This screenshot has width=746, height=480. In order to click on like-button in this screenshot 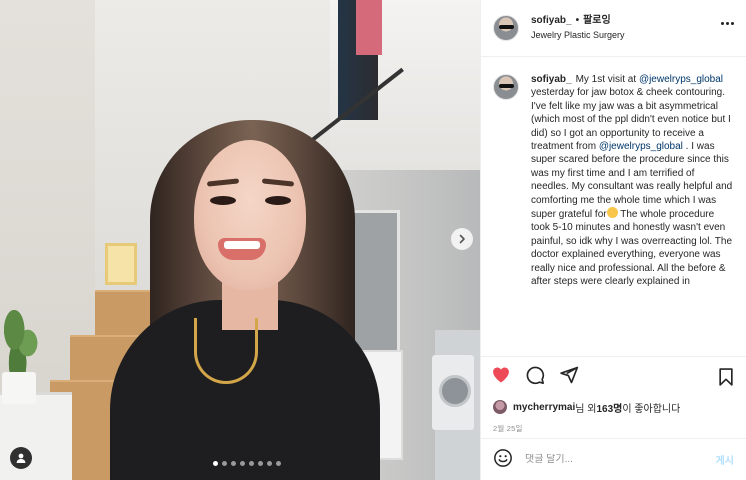, I will do `click(501, 376)`.